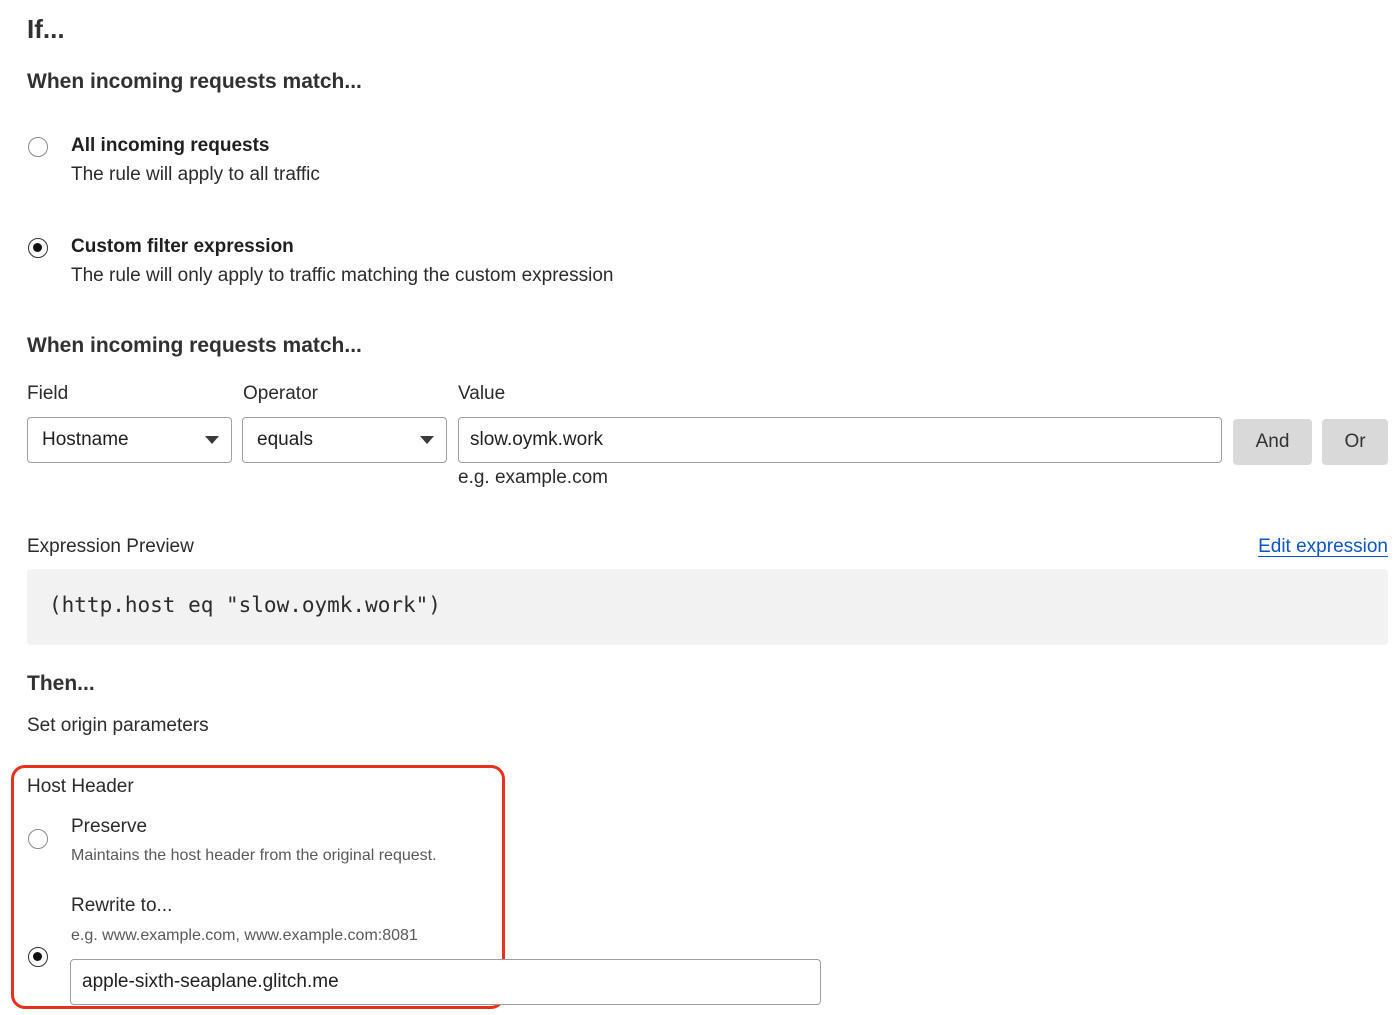 The height and width of the screenshot is (1015, 1400). I want to click on all-requests-radio, so click(38, 147).